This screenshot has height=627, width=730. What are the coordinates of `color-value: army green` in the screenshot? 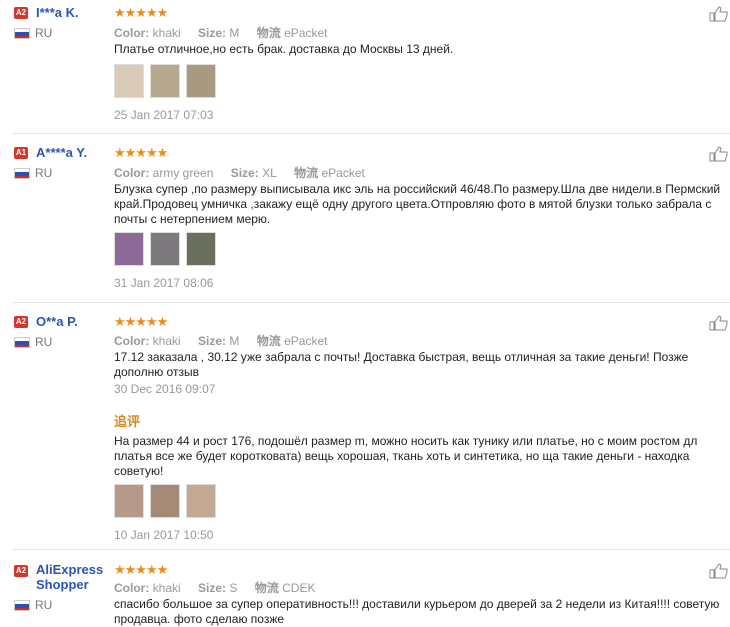 It's located at (183, 173).